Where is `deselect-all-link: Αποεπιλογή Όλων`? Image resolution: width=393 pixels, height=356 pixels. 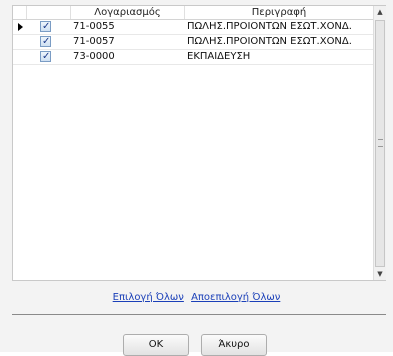
deselect-all-link: Αποεπιλογή Όλων is located at coordinates (235, 297).